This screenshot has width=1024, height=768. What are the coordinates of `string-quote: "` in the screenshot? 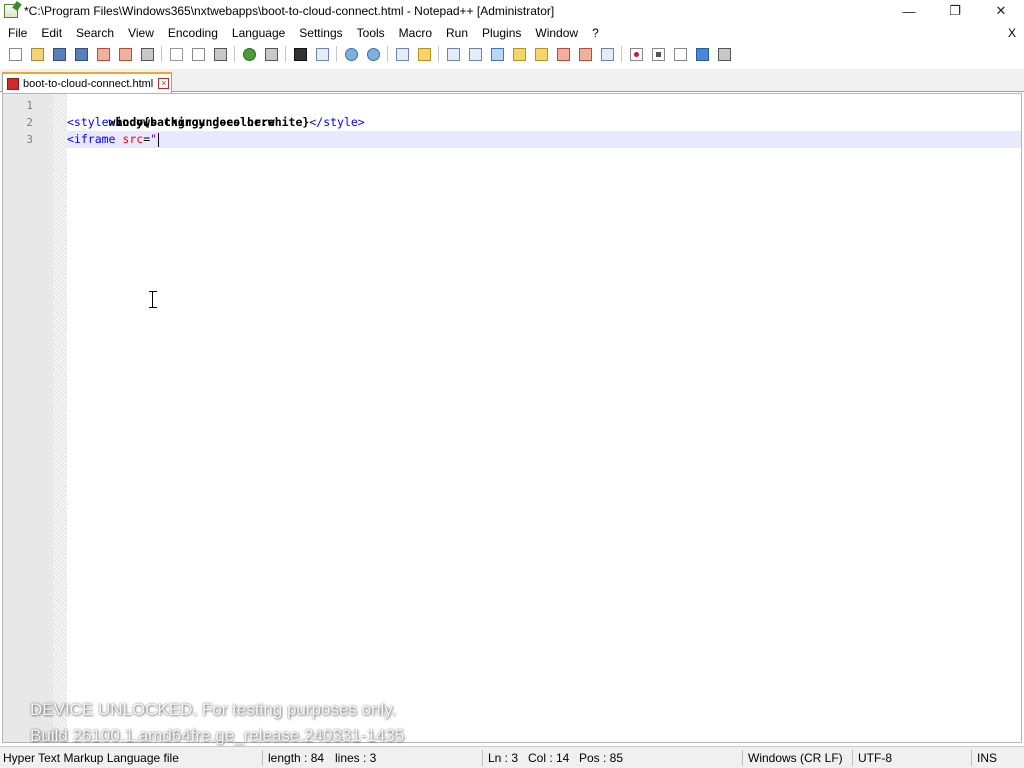 It's located at (154, 139).